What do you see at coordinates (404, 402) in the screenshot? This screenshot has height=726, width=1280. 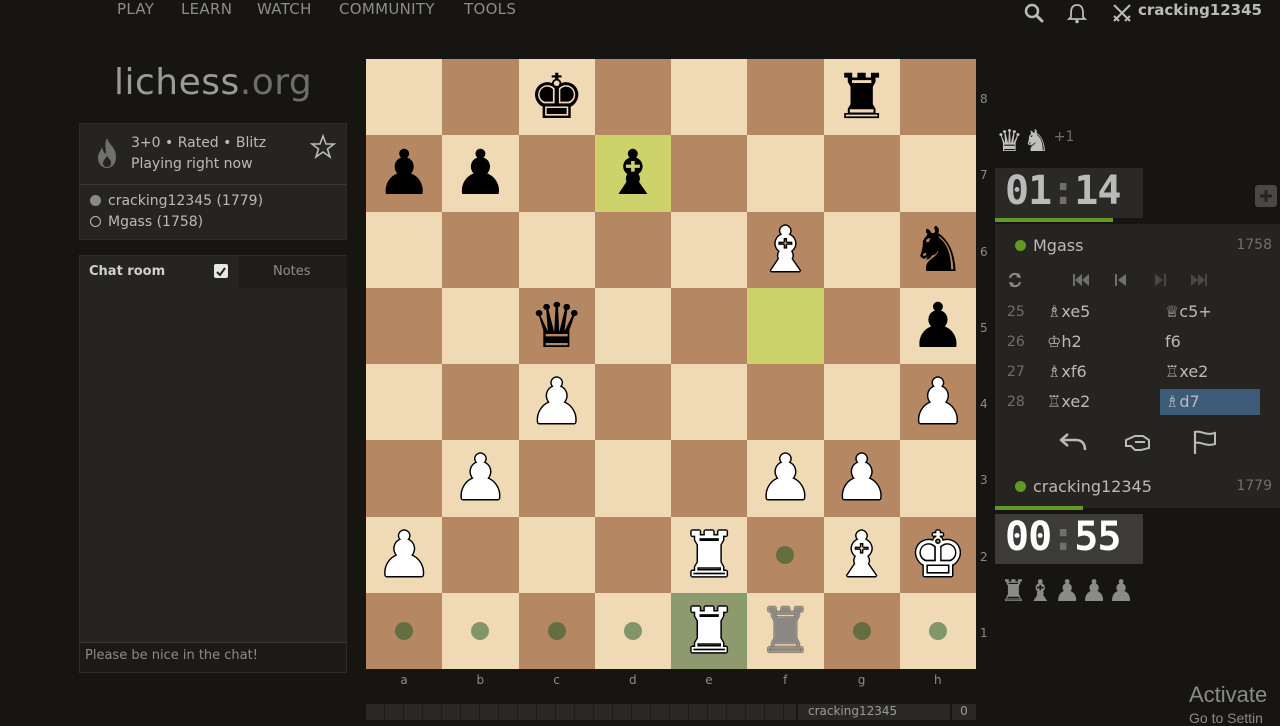 I see `square-a4` at bounding box center [404, 402].